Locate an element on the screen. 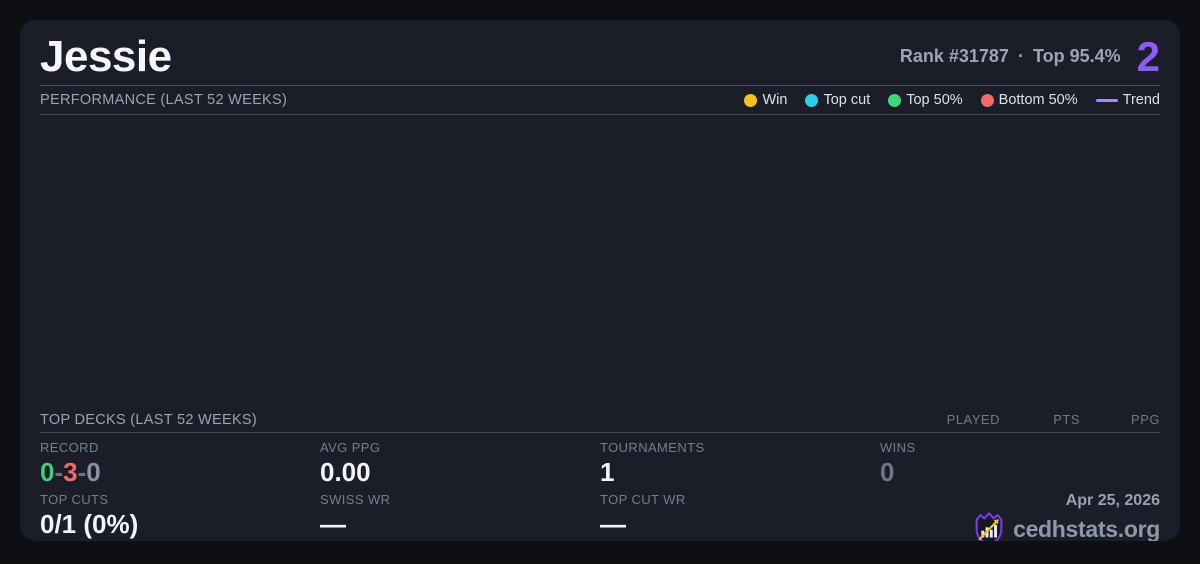 The height and width of the screenshot is (564, 1200). tournaments-value: 1 is located at coordinates (607, 472).